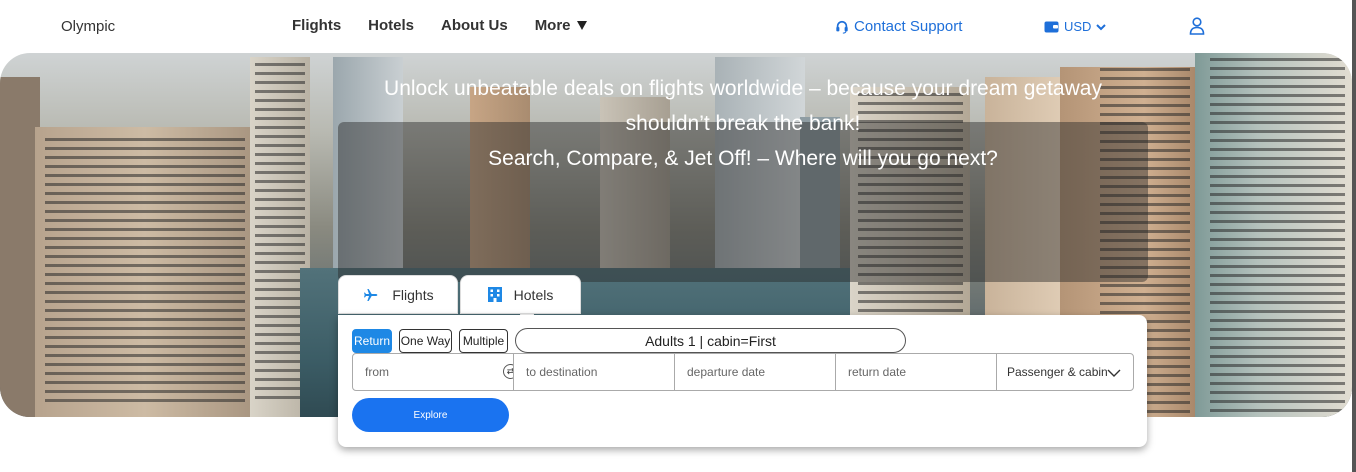  I want to click on destination-input: to destination, so click(594, 372).